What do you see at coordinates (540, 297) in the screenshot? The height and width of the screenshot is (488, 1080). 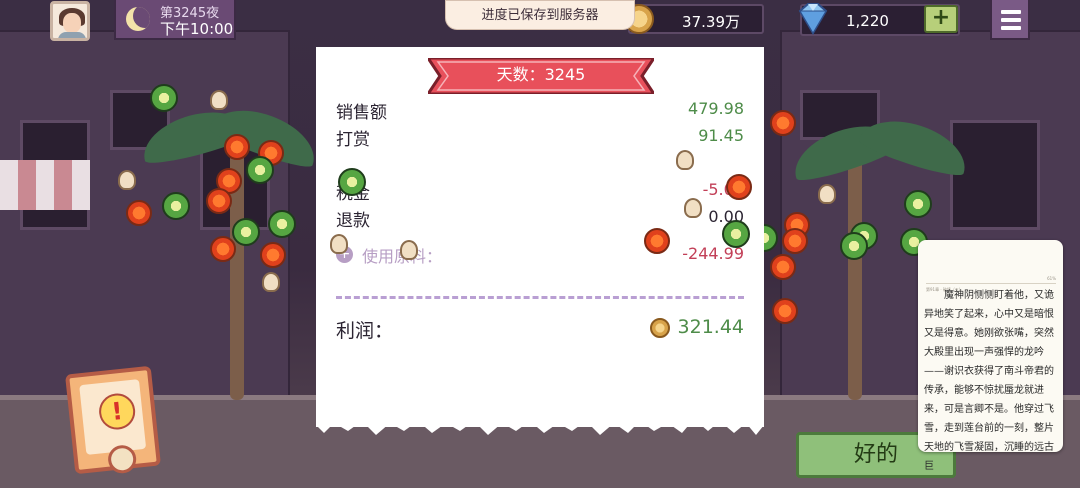 I see `dashed-divider` at bounding box center [540, 297].